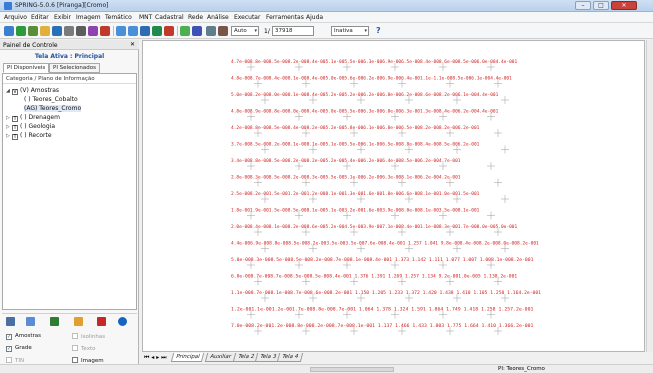  I want to click on tree-node-teores-cobalto: ( ) Teores_Cobalto, so click(51, 99).